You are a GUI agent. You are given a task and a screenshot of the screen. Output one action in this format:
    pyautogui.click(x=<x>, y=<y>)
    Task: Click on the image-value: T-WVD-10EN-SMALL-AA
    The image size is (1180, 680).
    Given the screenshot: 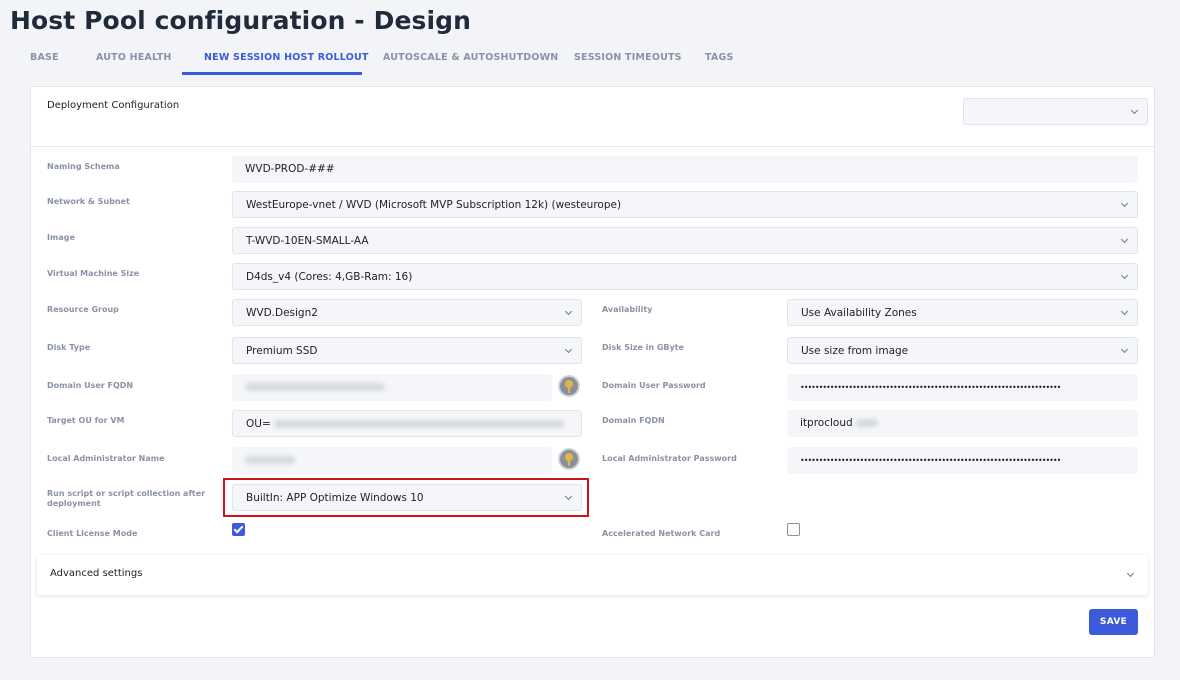 What is the action you would take?
    pyautogui.click(x=307, y=241)
    